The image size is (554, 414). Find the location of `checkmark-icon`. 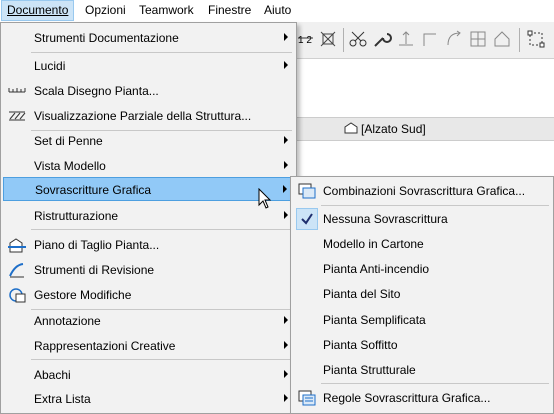

checkmark-icon is located at coordinates (307, 219).